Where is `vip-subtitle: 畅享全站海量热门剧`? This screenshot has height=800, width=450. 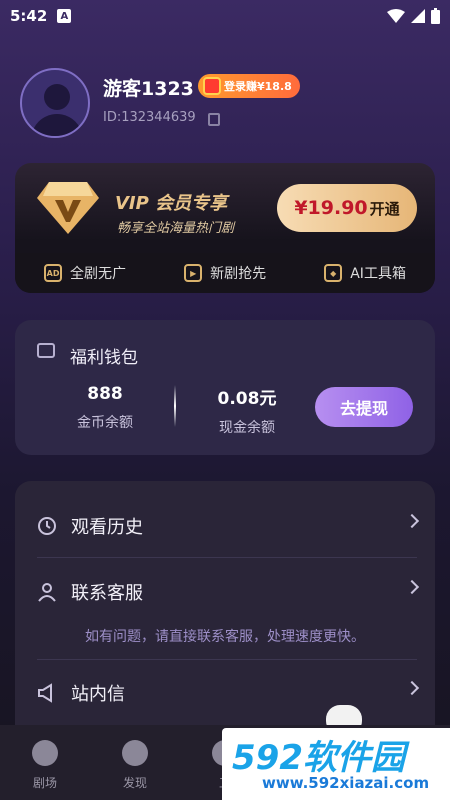
vip-subtitle: 畅享全站海量热门剧 is located at coordinates (176, 228).